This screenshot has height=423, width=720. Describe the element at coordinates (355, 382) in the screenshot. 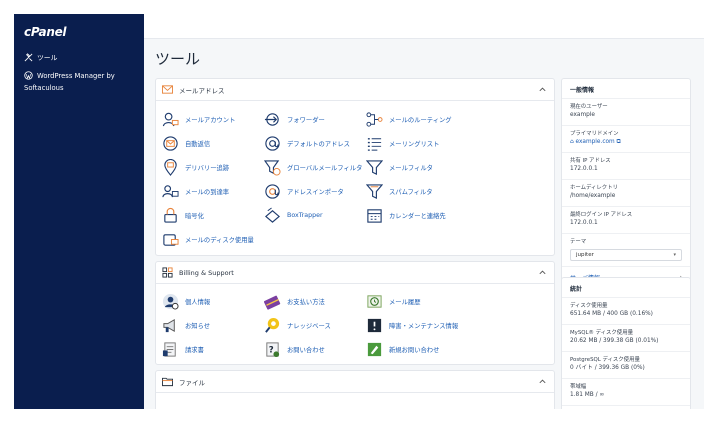

I see `files-panel-header: ファイル` at that location.